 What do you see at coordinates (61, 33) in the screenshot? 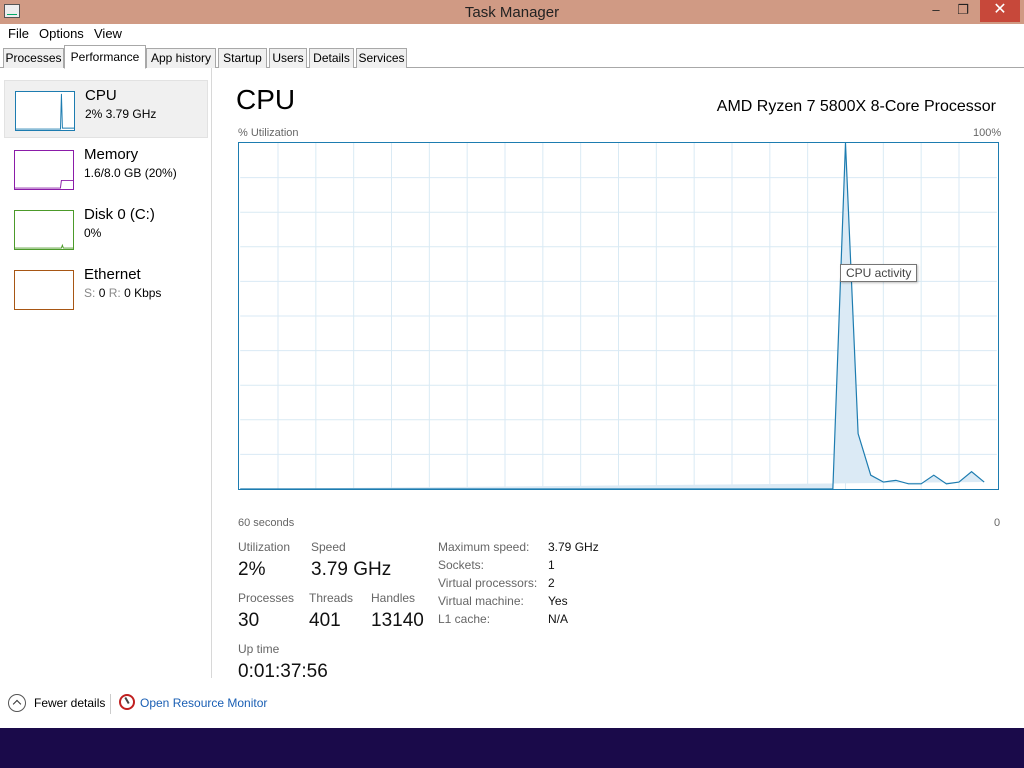
I see `menu-options: Options` at bounding box center [61, 33].